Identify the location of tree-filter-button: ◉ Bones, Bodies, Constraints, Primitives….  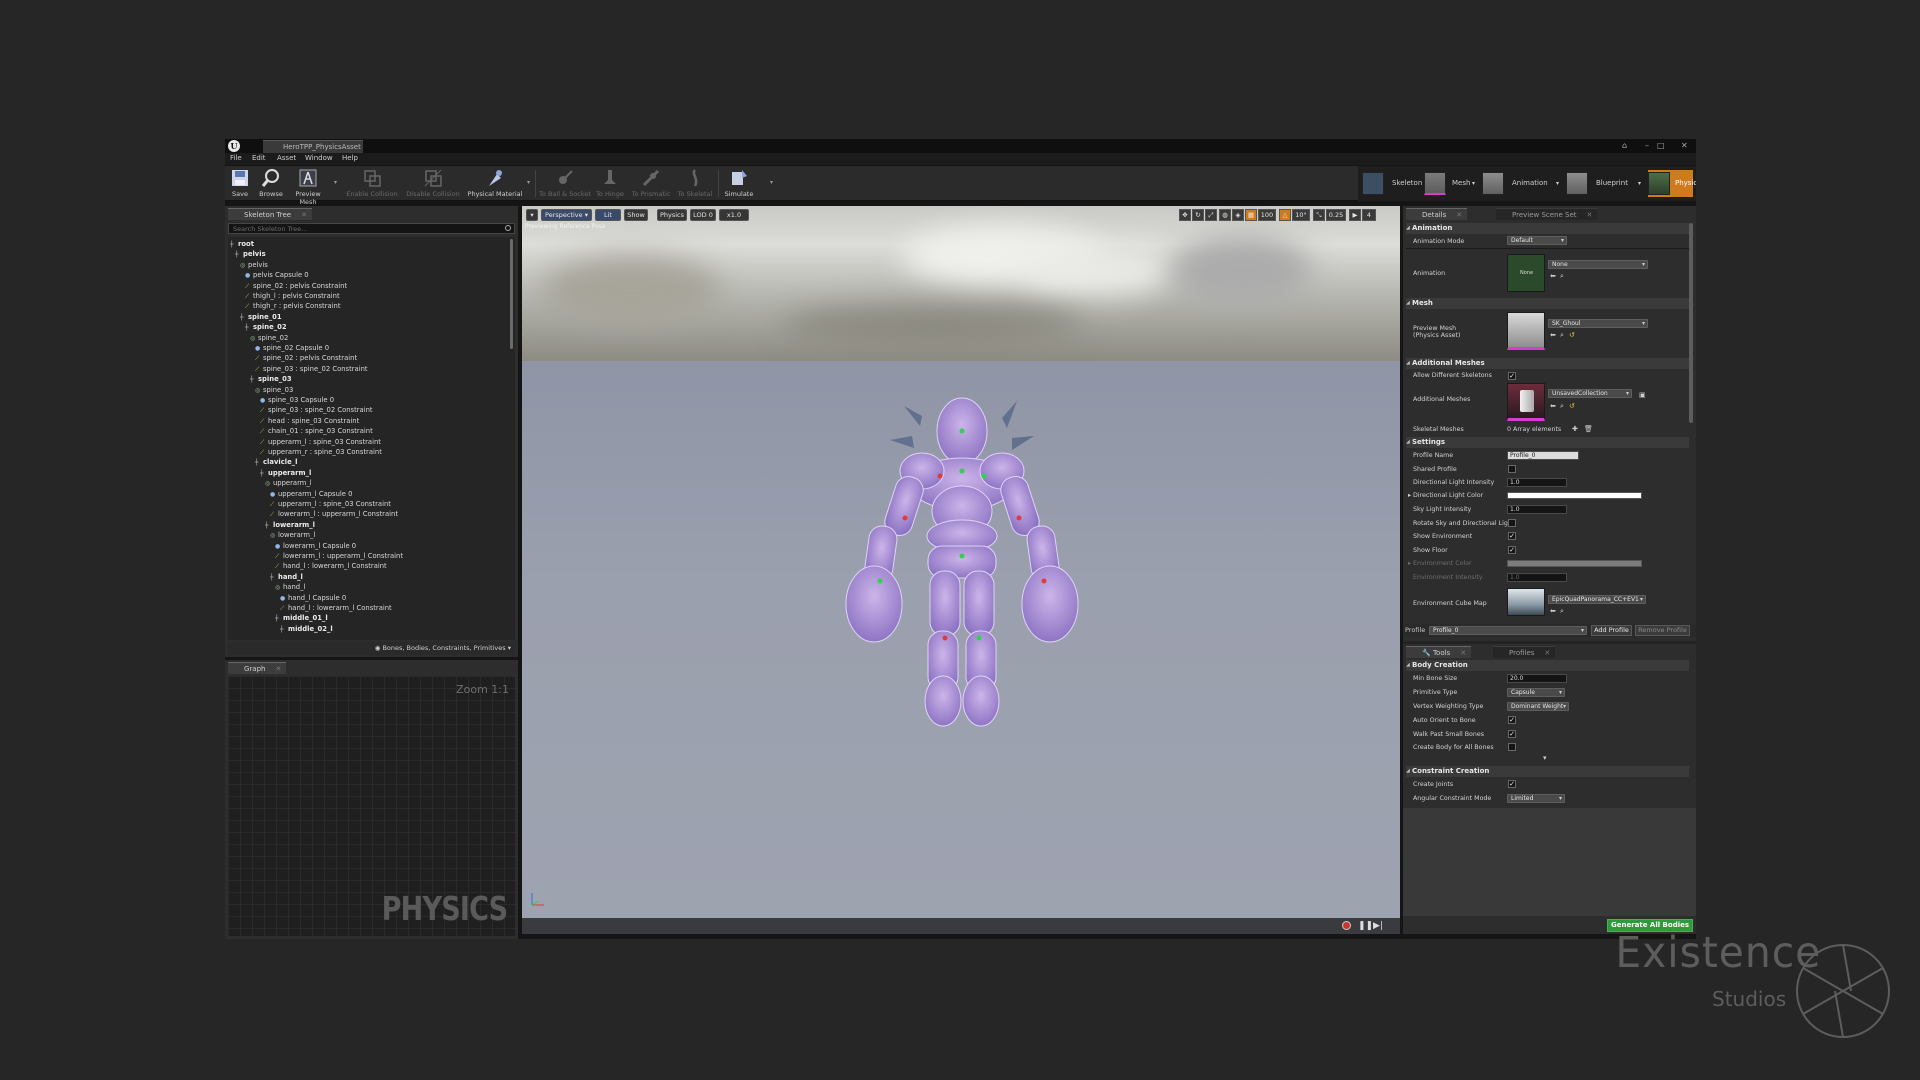
(371, 648).